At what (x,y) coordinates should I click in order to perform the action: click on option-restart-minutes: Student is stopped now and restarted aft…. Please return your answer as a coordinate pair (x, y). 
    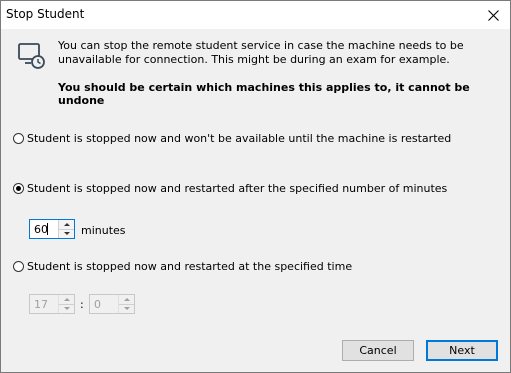
    Looking at the image, I should click on (230, 188).